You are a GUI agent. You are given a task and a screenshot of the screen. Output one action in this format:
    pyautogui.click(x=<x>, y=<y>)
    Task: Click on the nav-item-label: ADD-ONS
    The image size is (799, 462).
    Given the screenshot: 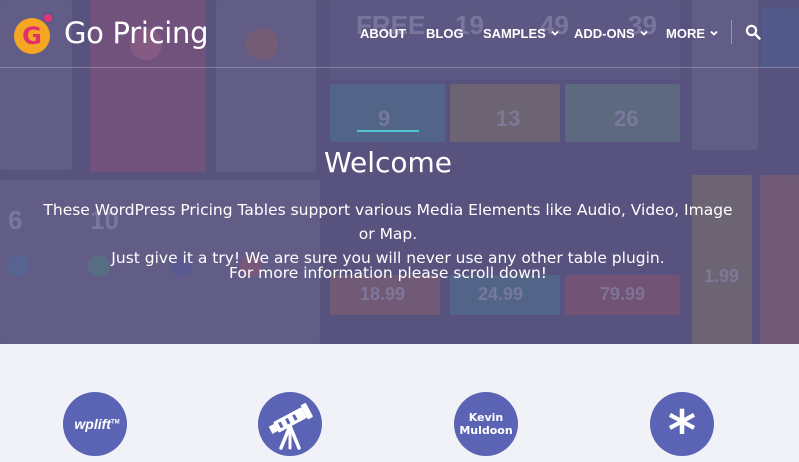 What is the action you would take?
    pyautogui.click(x=604, y=33)
    